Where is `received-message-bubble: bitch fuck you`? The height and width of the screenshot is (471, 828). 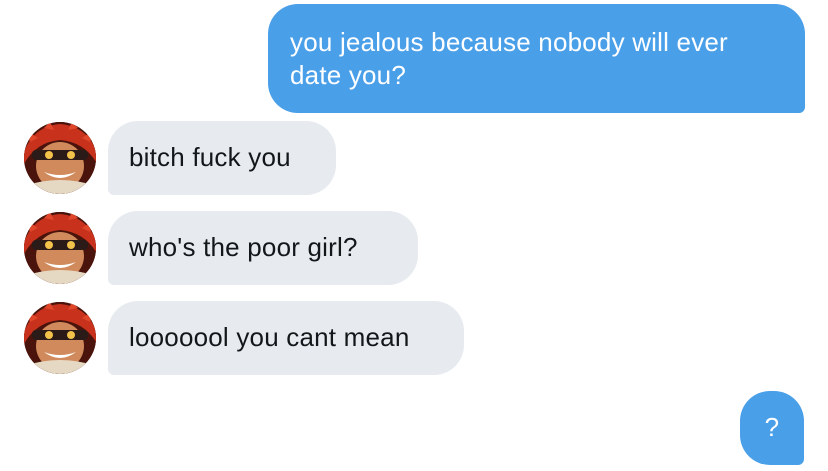
received-message-bubble: bitch fuck you is located at coordinates (222, 158).